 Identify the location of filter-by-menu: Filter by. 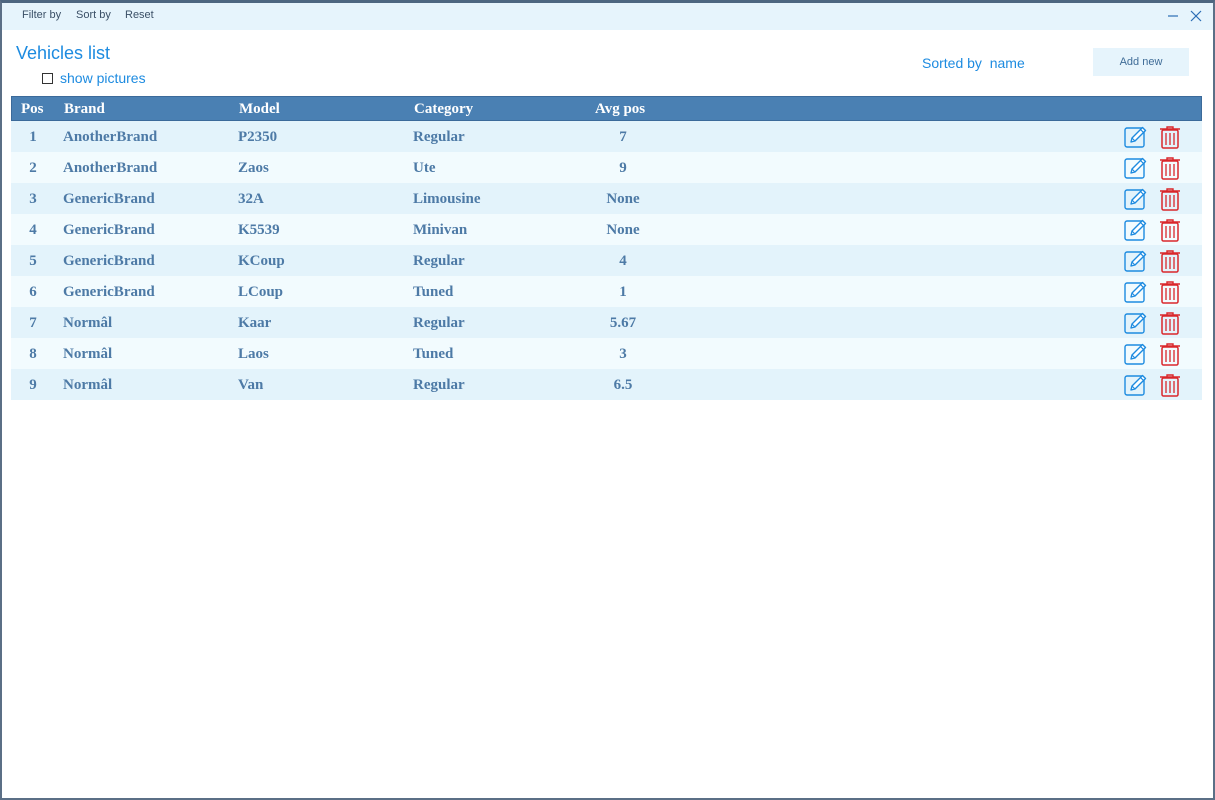
(41, 15).